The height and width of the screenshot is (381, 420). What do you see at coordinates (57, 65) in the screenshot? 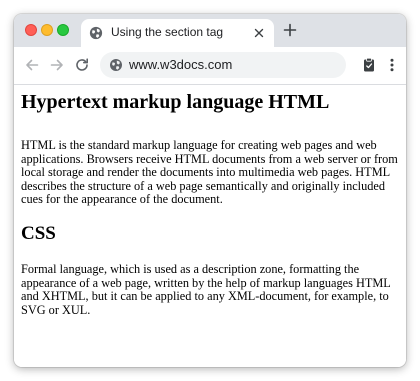
I see `arrow-right-icon` at bounding box center [57, 65].